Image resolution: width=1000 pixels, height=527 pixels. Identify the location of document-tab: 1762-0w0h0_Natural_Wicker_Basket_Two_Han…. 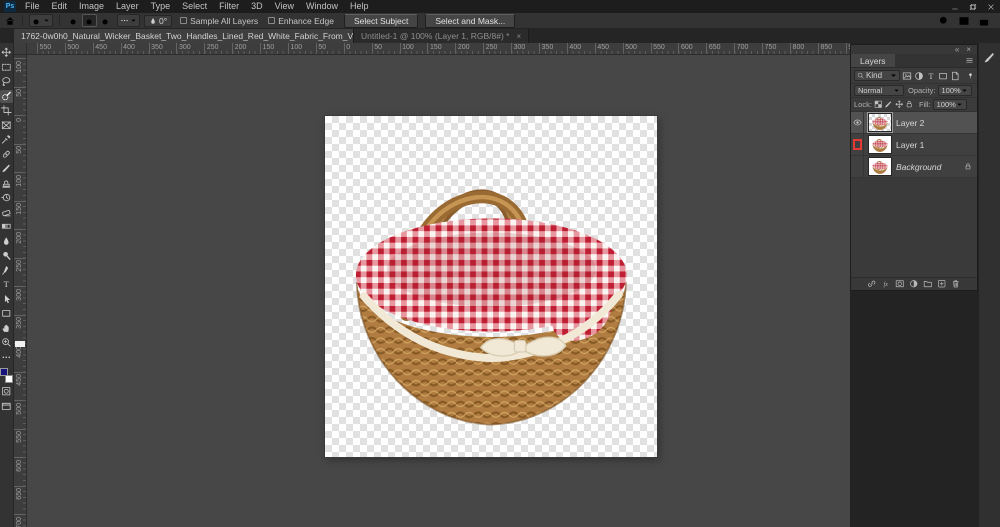
(184, 36).